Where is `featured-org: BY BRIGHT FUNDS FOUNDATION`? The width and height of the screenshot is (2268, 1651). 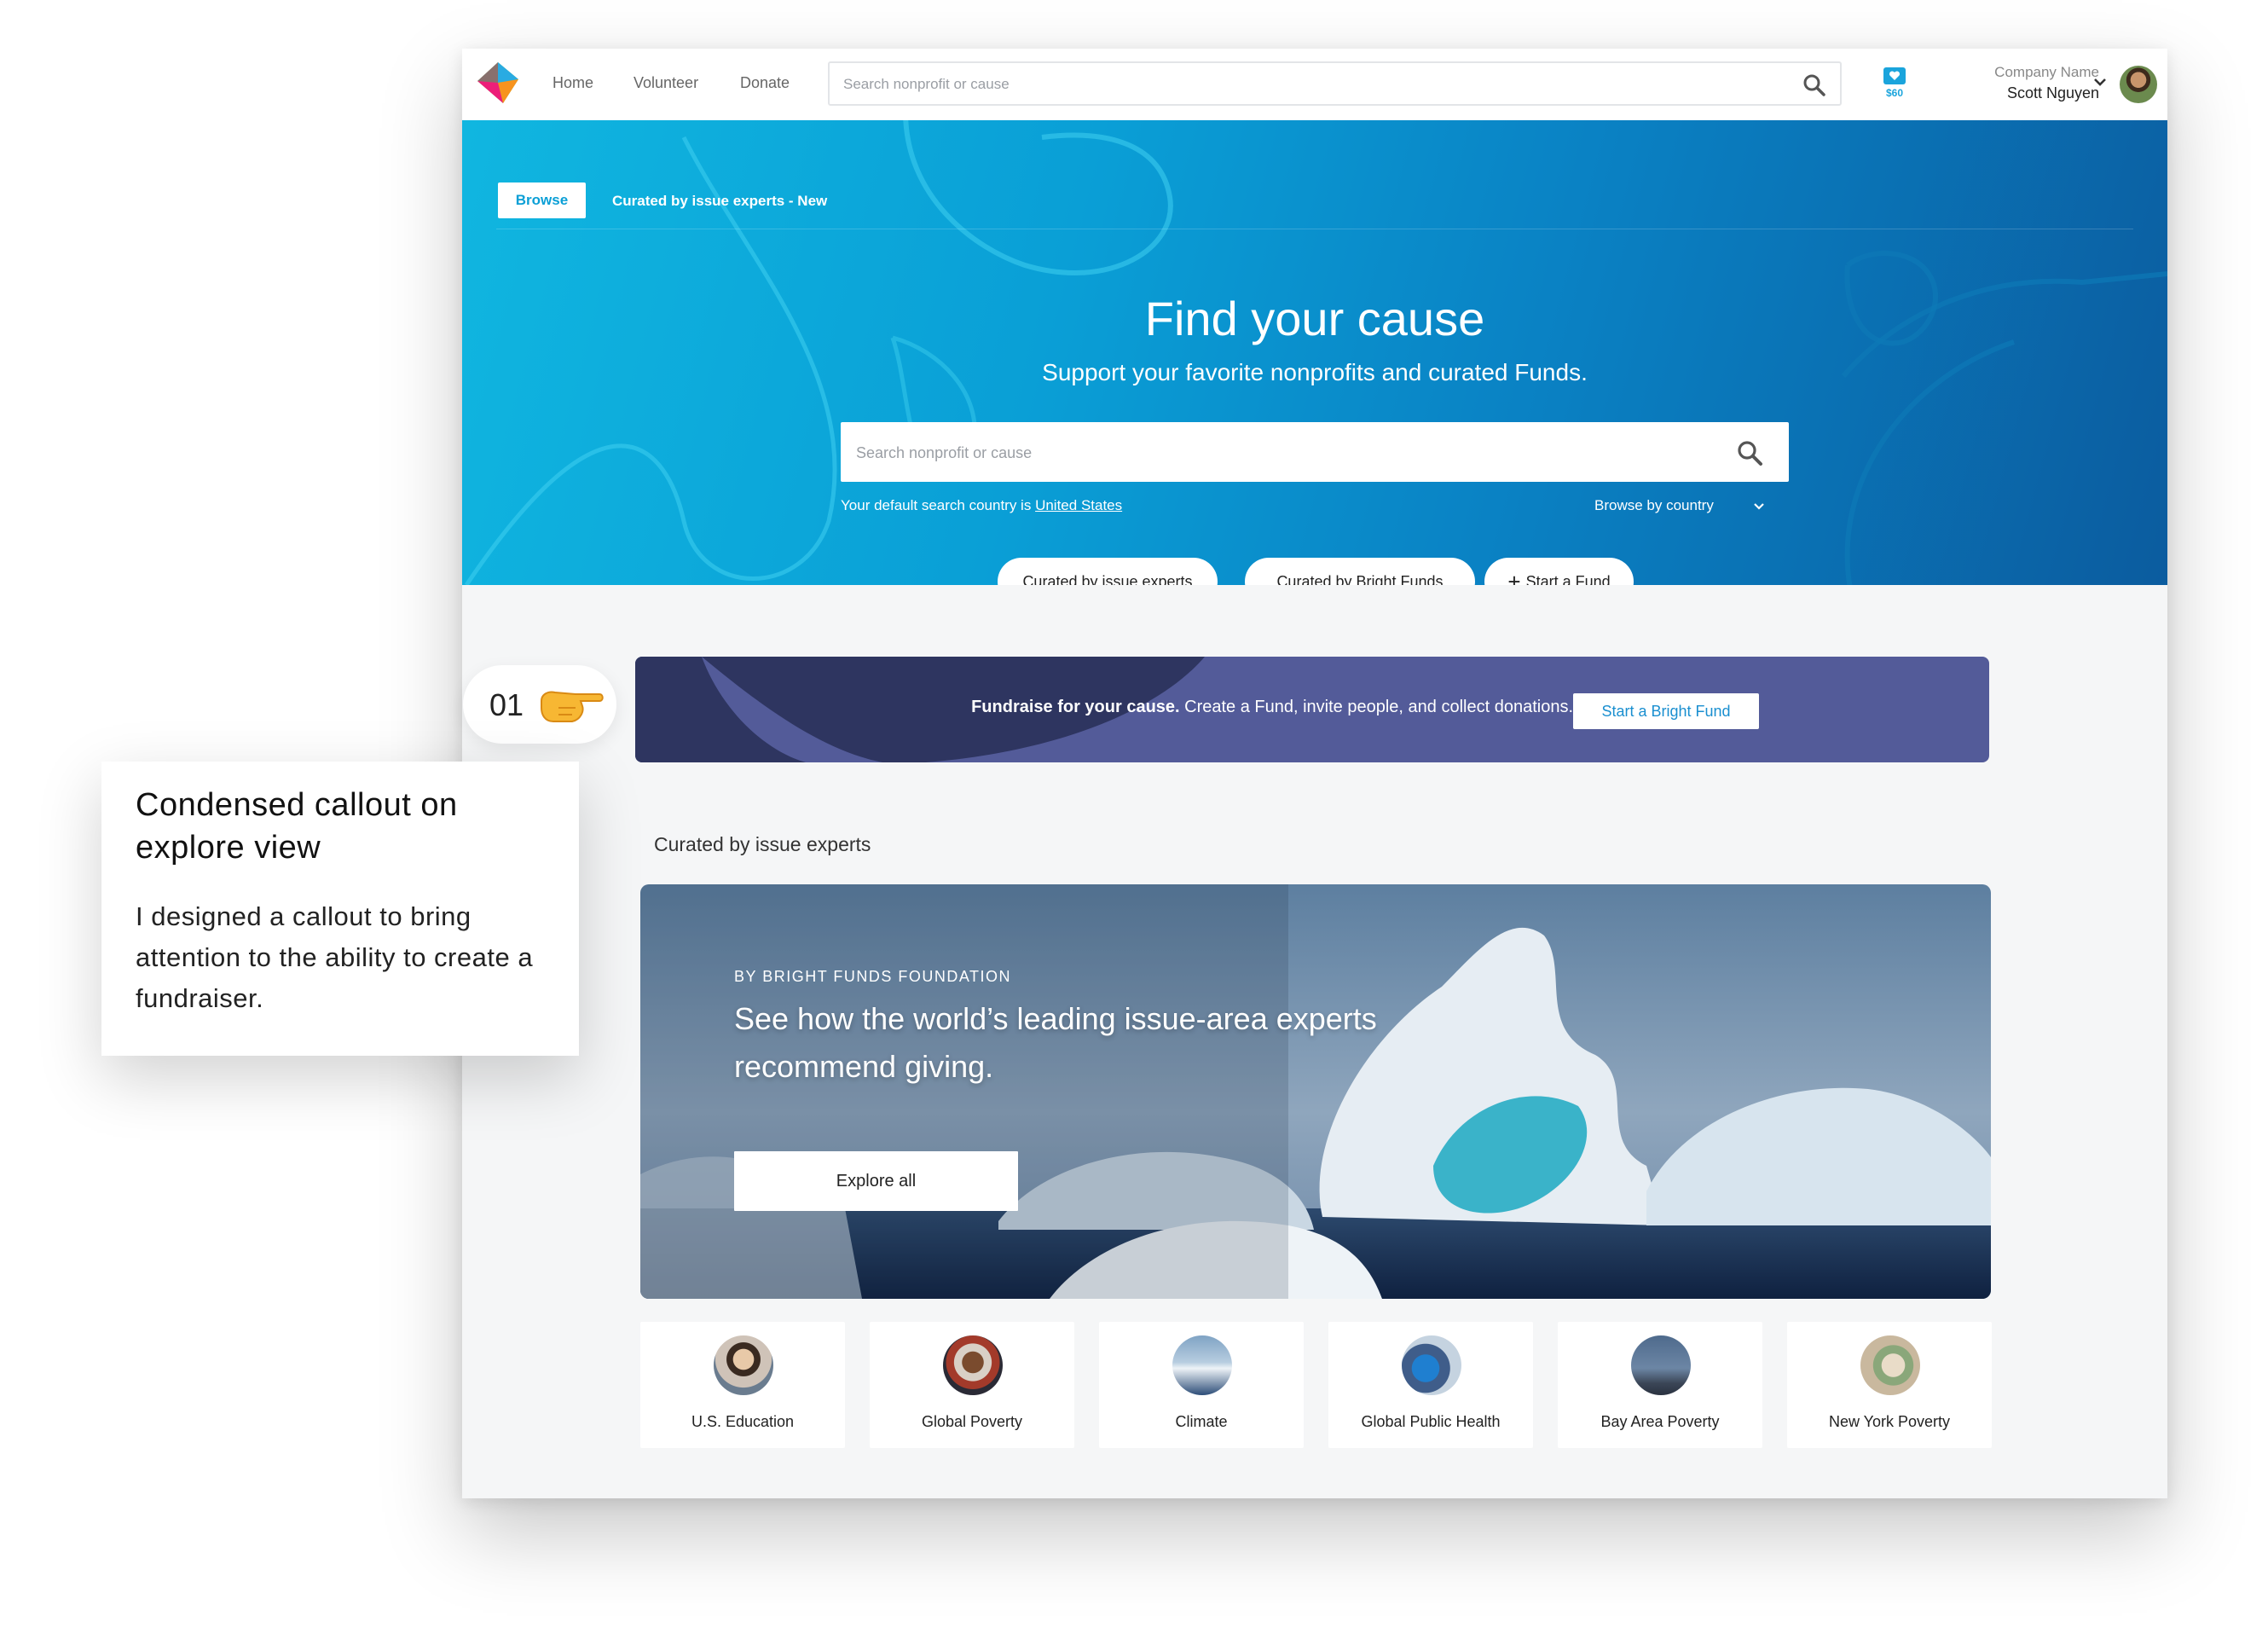
featured-org: BY BRIGHT FUNDS FOUNDATION is located at coordinates (873, 976).